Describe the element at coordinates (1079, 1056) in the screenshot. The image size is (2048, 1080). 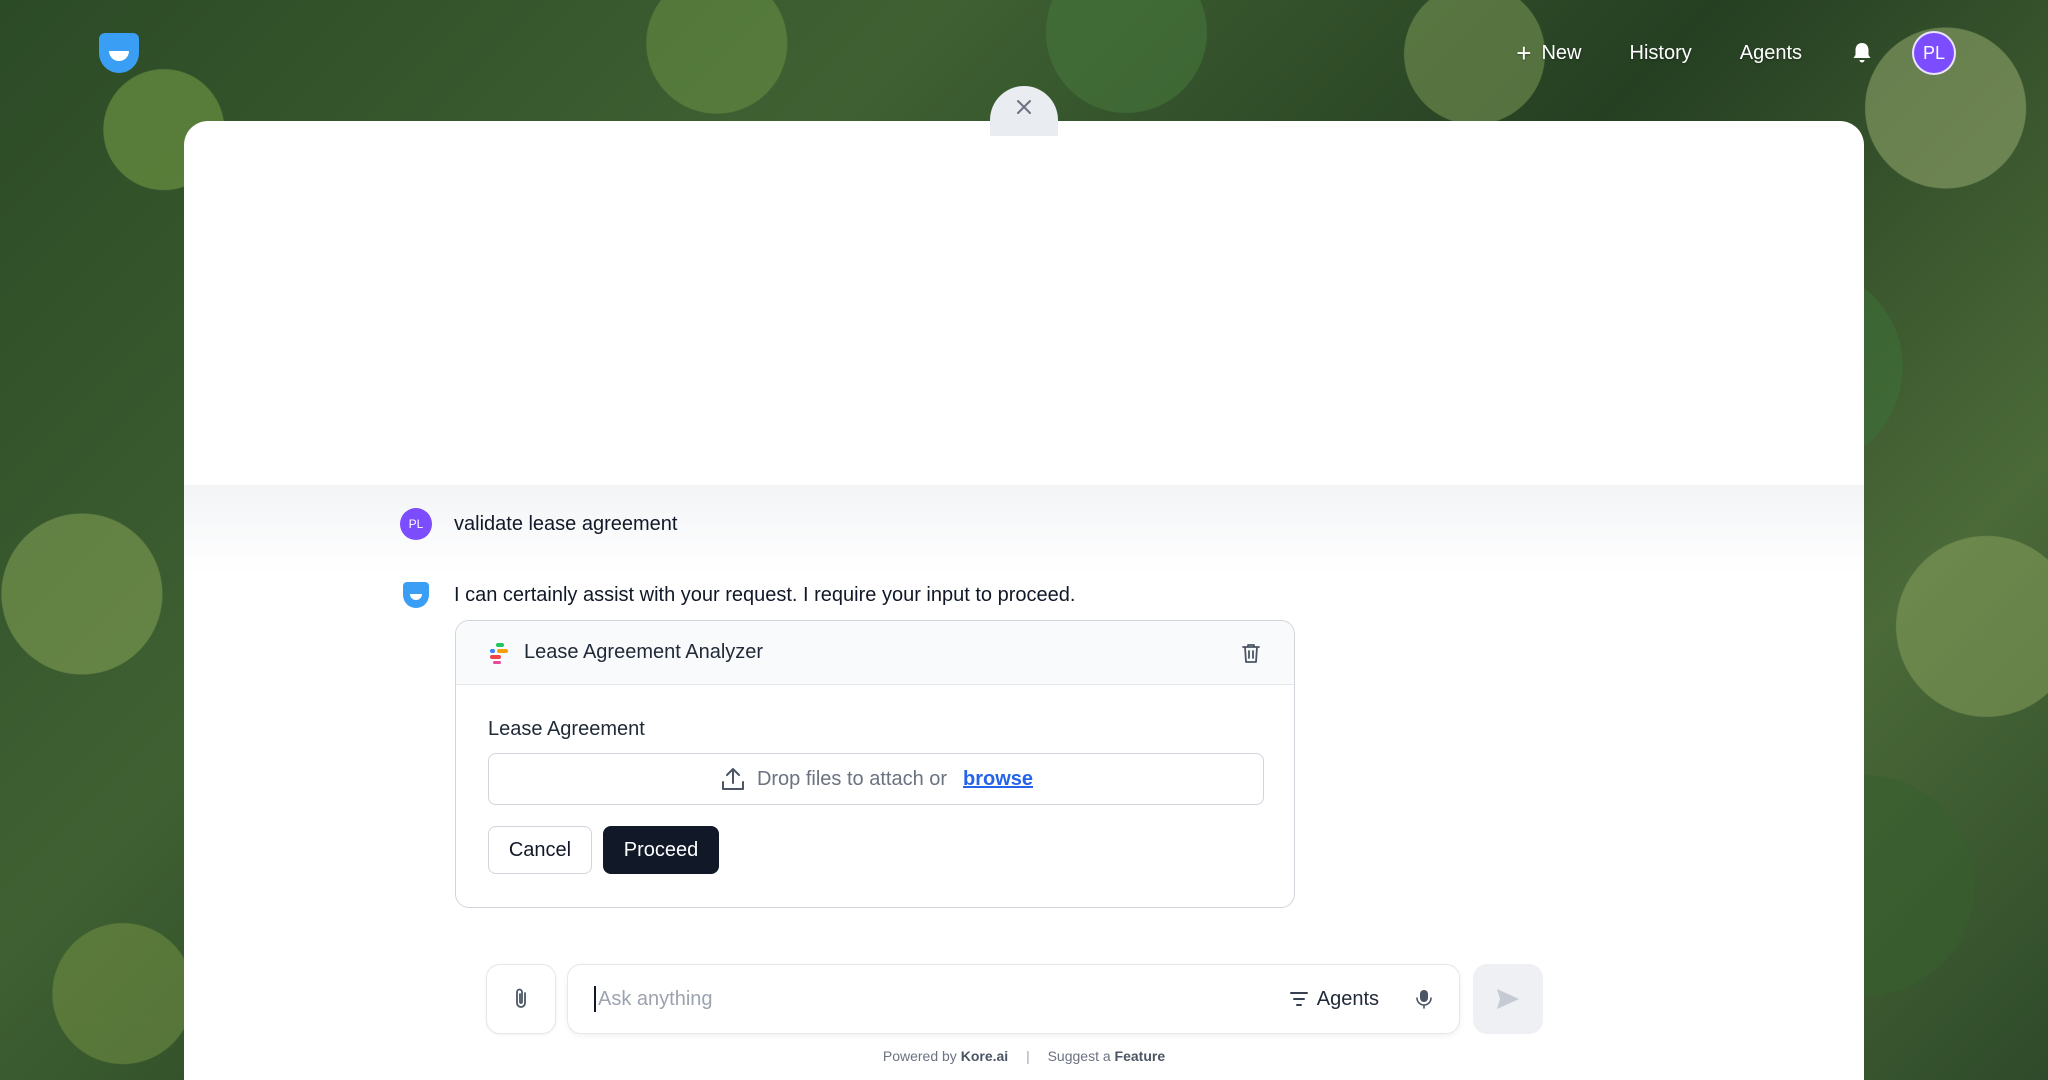
I see `suggest-prefix: Suggest a` at that location.